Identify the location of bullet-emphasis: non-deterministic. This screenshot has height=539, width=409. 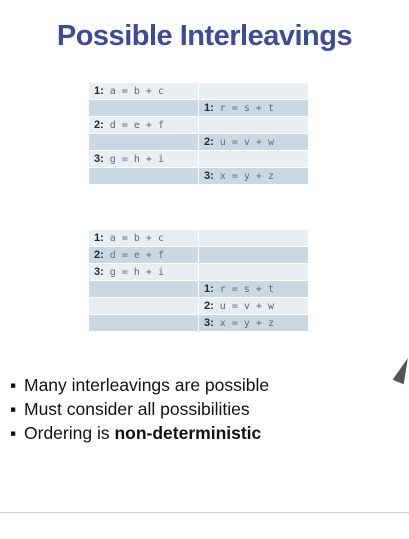
(188, 433).